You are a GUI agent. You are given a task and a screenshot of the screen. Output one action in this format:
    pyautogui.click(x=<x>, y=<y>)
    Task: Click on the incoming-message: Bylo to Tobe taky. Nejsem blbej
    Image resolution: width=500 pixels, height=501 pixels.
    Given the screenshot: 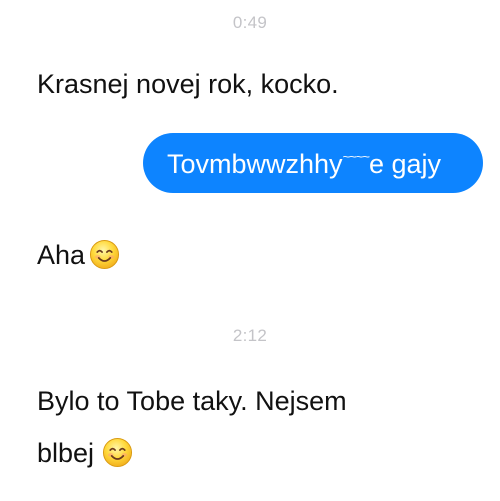 What is the action you would take?
    pyautogui.click(x=192, y=427)
    